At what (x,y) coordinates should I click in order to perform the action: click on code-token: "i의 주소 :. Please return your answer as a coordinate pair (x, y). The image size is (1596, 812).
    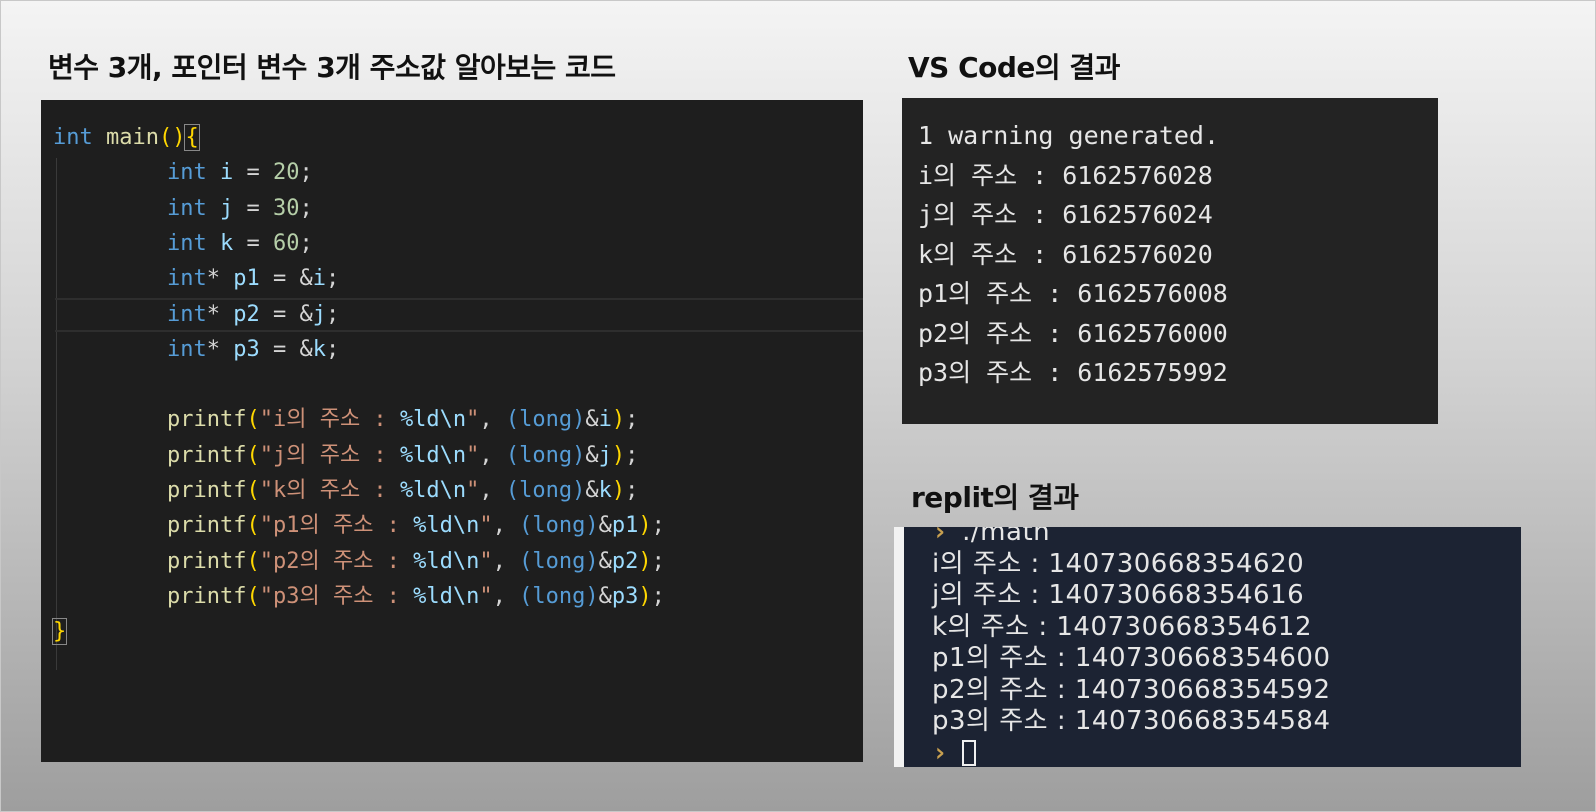
    Looking at the image, I should click on (329, 420).